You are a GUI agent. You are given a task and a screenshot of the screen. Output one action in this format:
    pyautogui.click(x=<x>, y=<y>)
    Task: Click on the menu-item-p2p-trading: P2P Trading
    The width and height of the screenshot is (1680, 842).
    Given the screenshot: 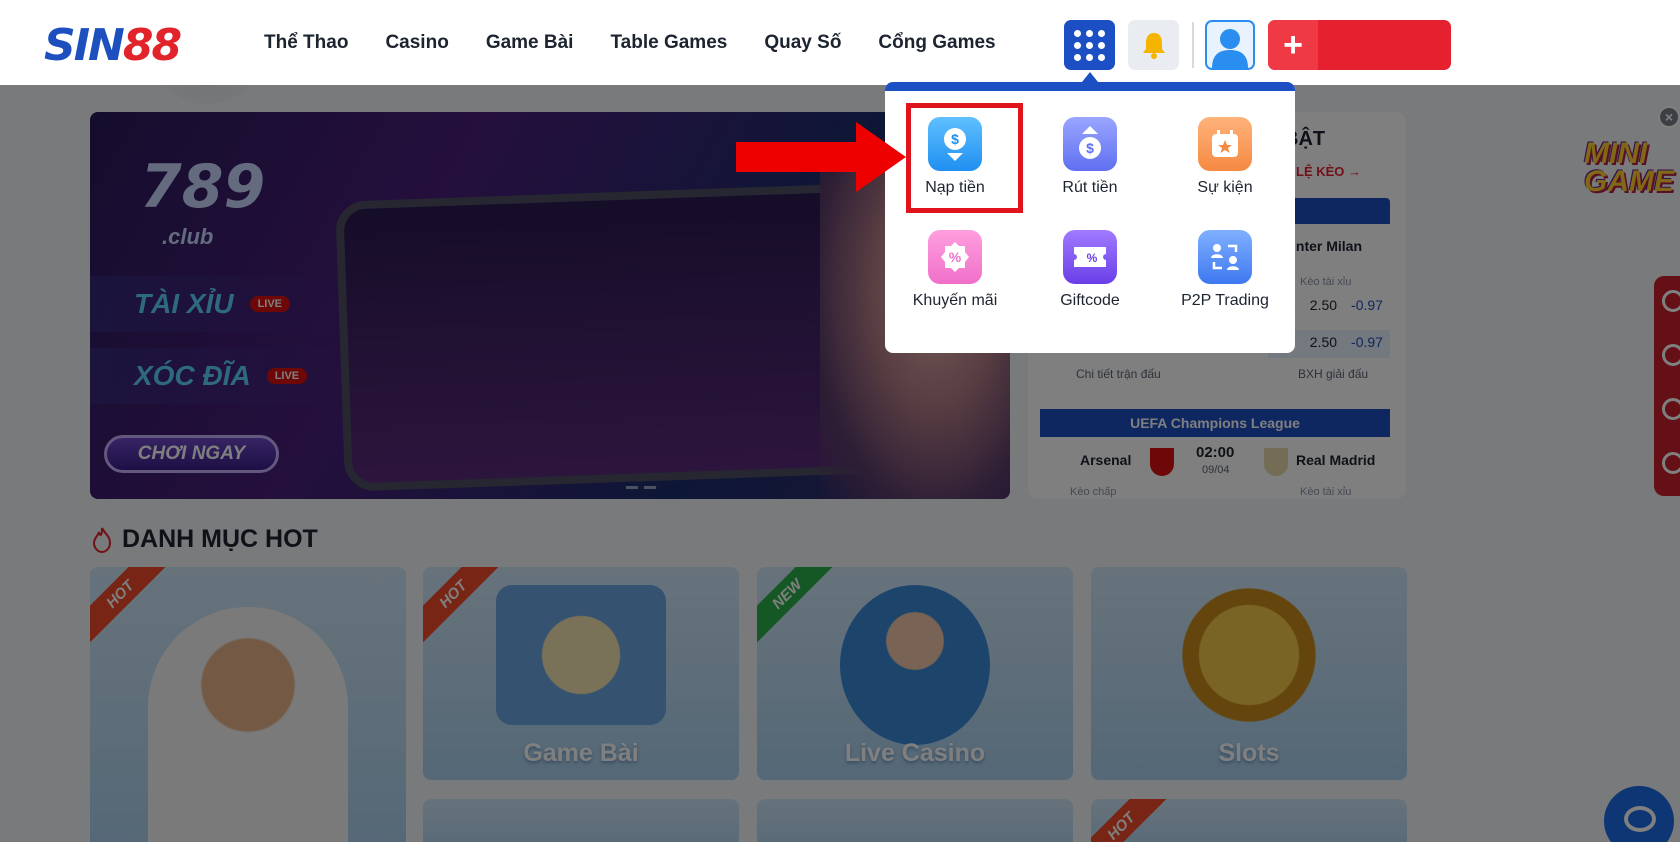 What is the action you would take?
    pyautogui.click(x=1225, y=266)
    